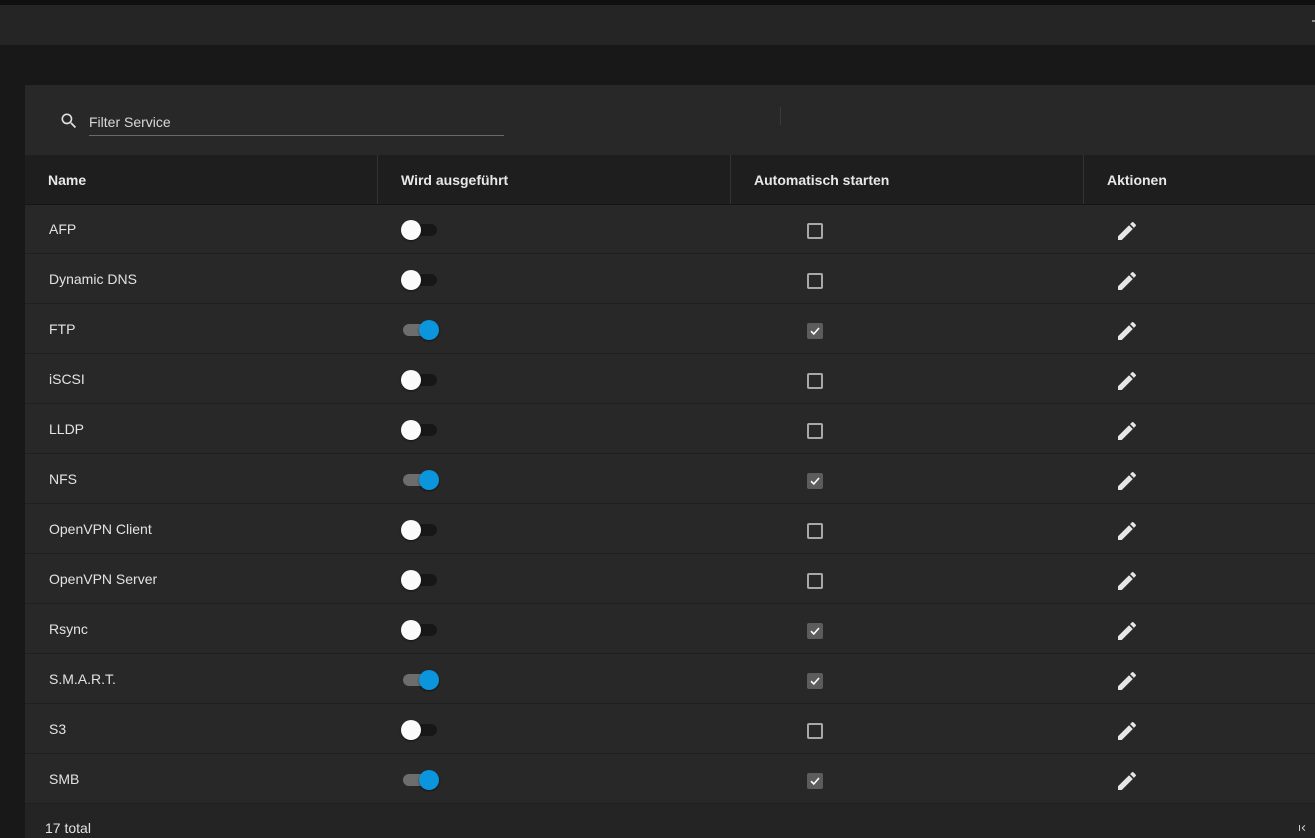 The image size is (1315, 838). Describe the element at coordinates (62, 329) in the screenshot. I see `service-name: FTP` at that location.